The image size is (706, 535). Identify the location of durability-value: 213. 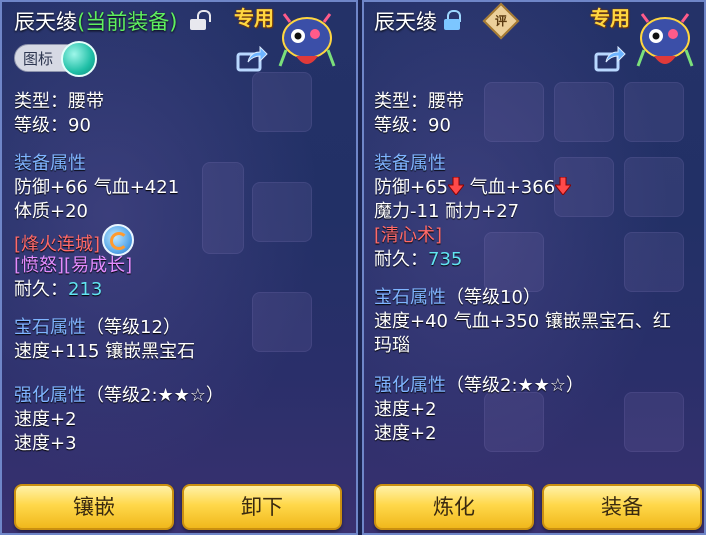
(85, 289).